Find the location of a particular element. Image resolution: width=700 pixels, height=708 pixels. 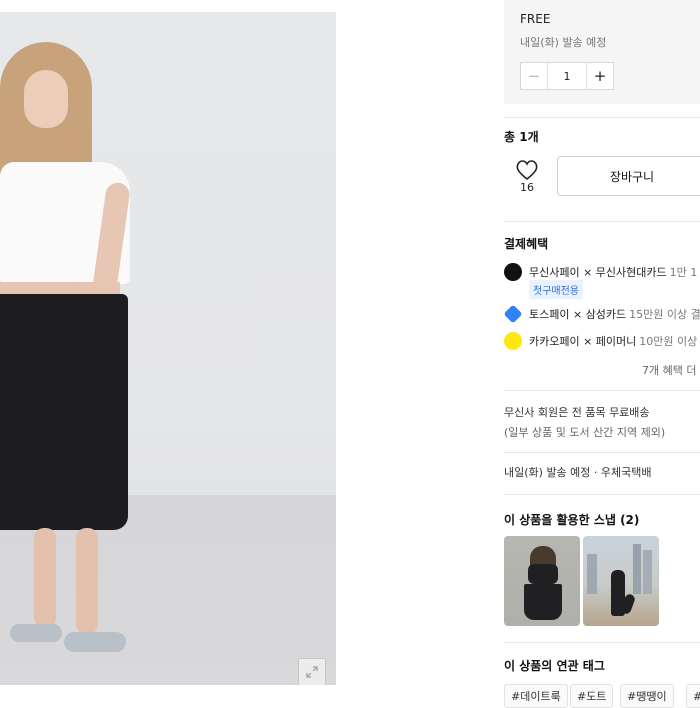

benefit-item-musinsa: 무신사페이 × 무신사현대카드 1만 1 is located at coordinates (600, 272).